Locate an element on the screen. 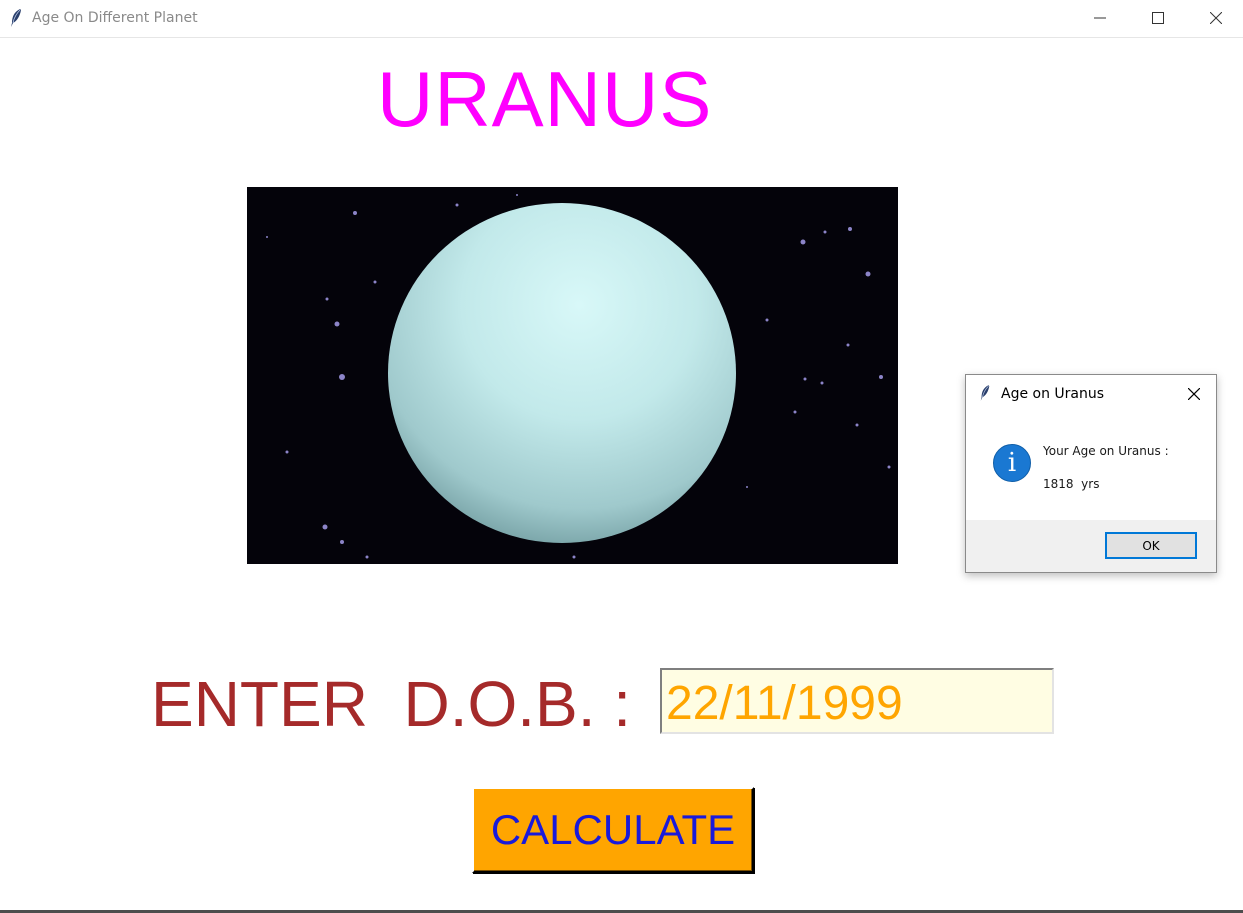  dialog-message-line1: Your Age on Uranus : is located at coordinates (1106, 451).